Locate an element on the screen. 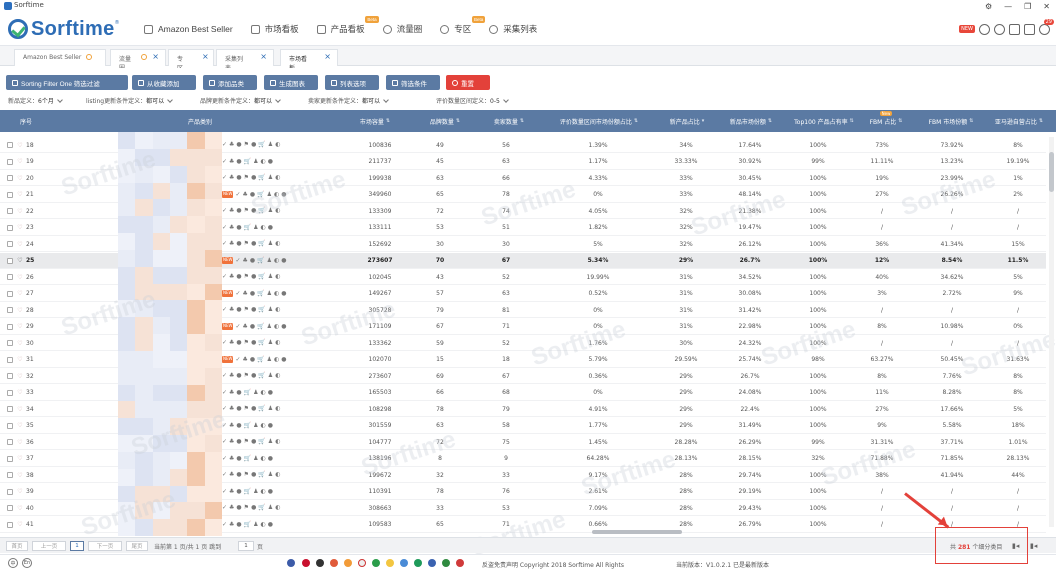  in-flag-icon is located at coordinates (348, 563).